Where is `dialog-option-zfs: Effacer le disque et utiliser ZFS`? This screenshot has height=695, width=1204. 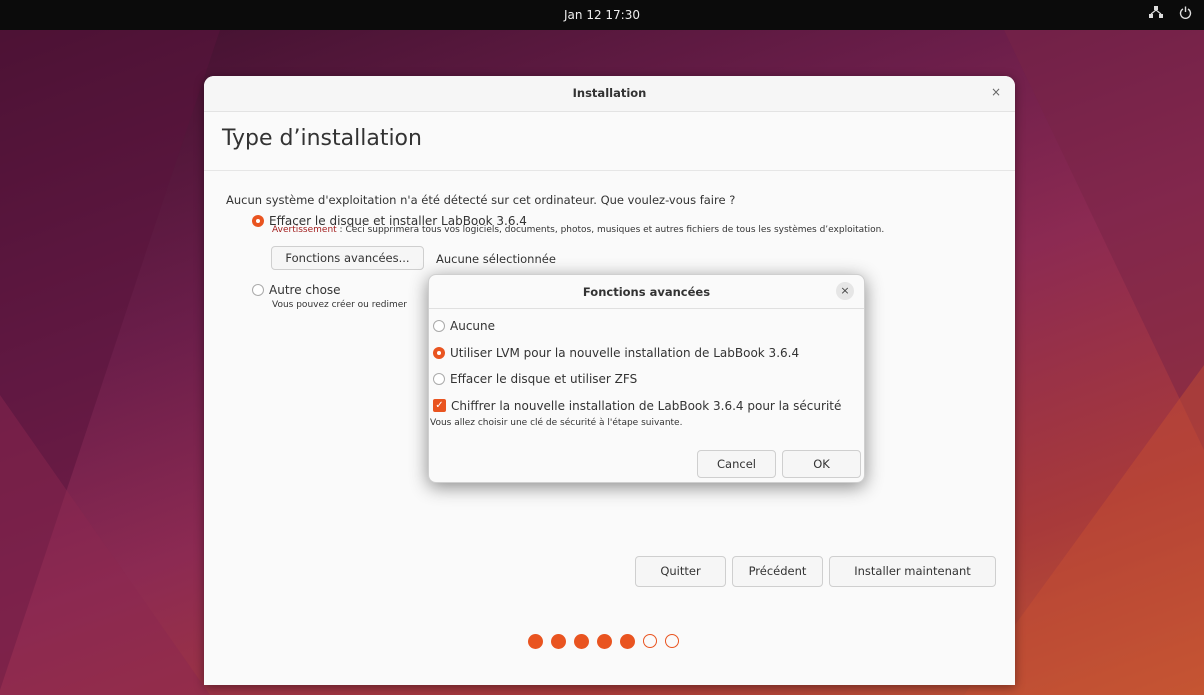 dialog-option-zfs: Effacer le disque et utiliser ZFS is located at coordinates (535, 379).